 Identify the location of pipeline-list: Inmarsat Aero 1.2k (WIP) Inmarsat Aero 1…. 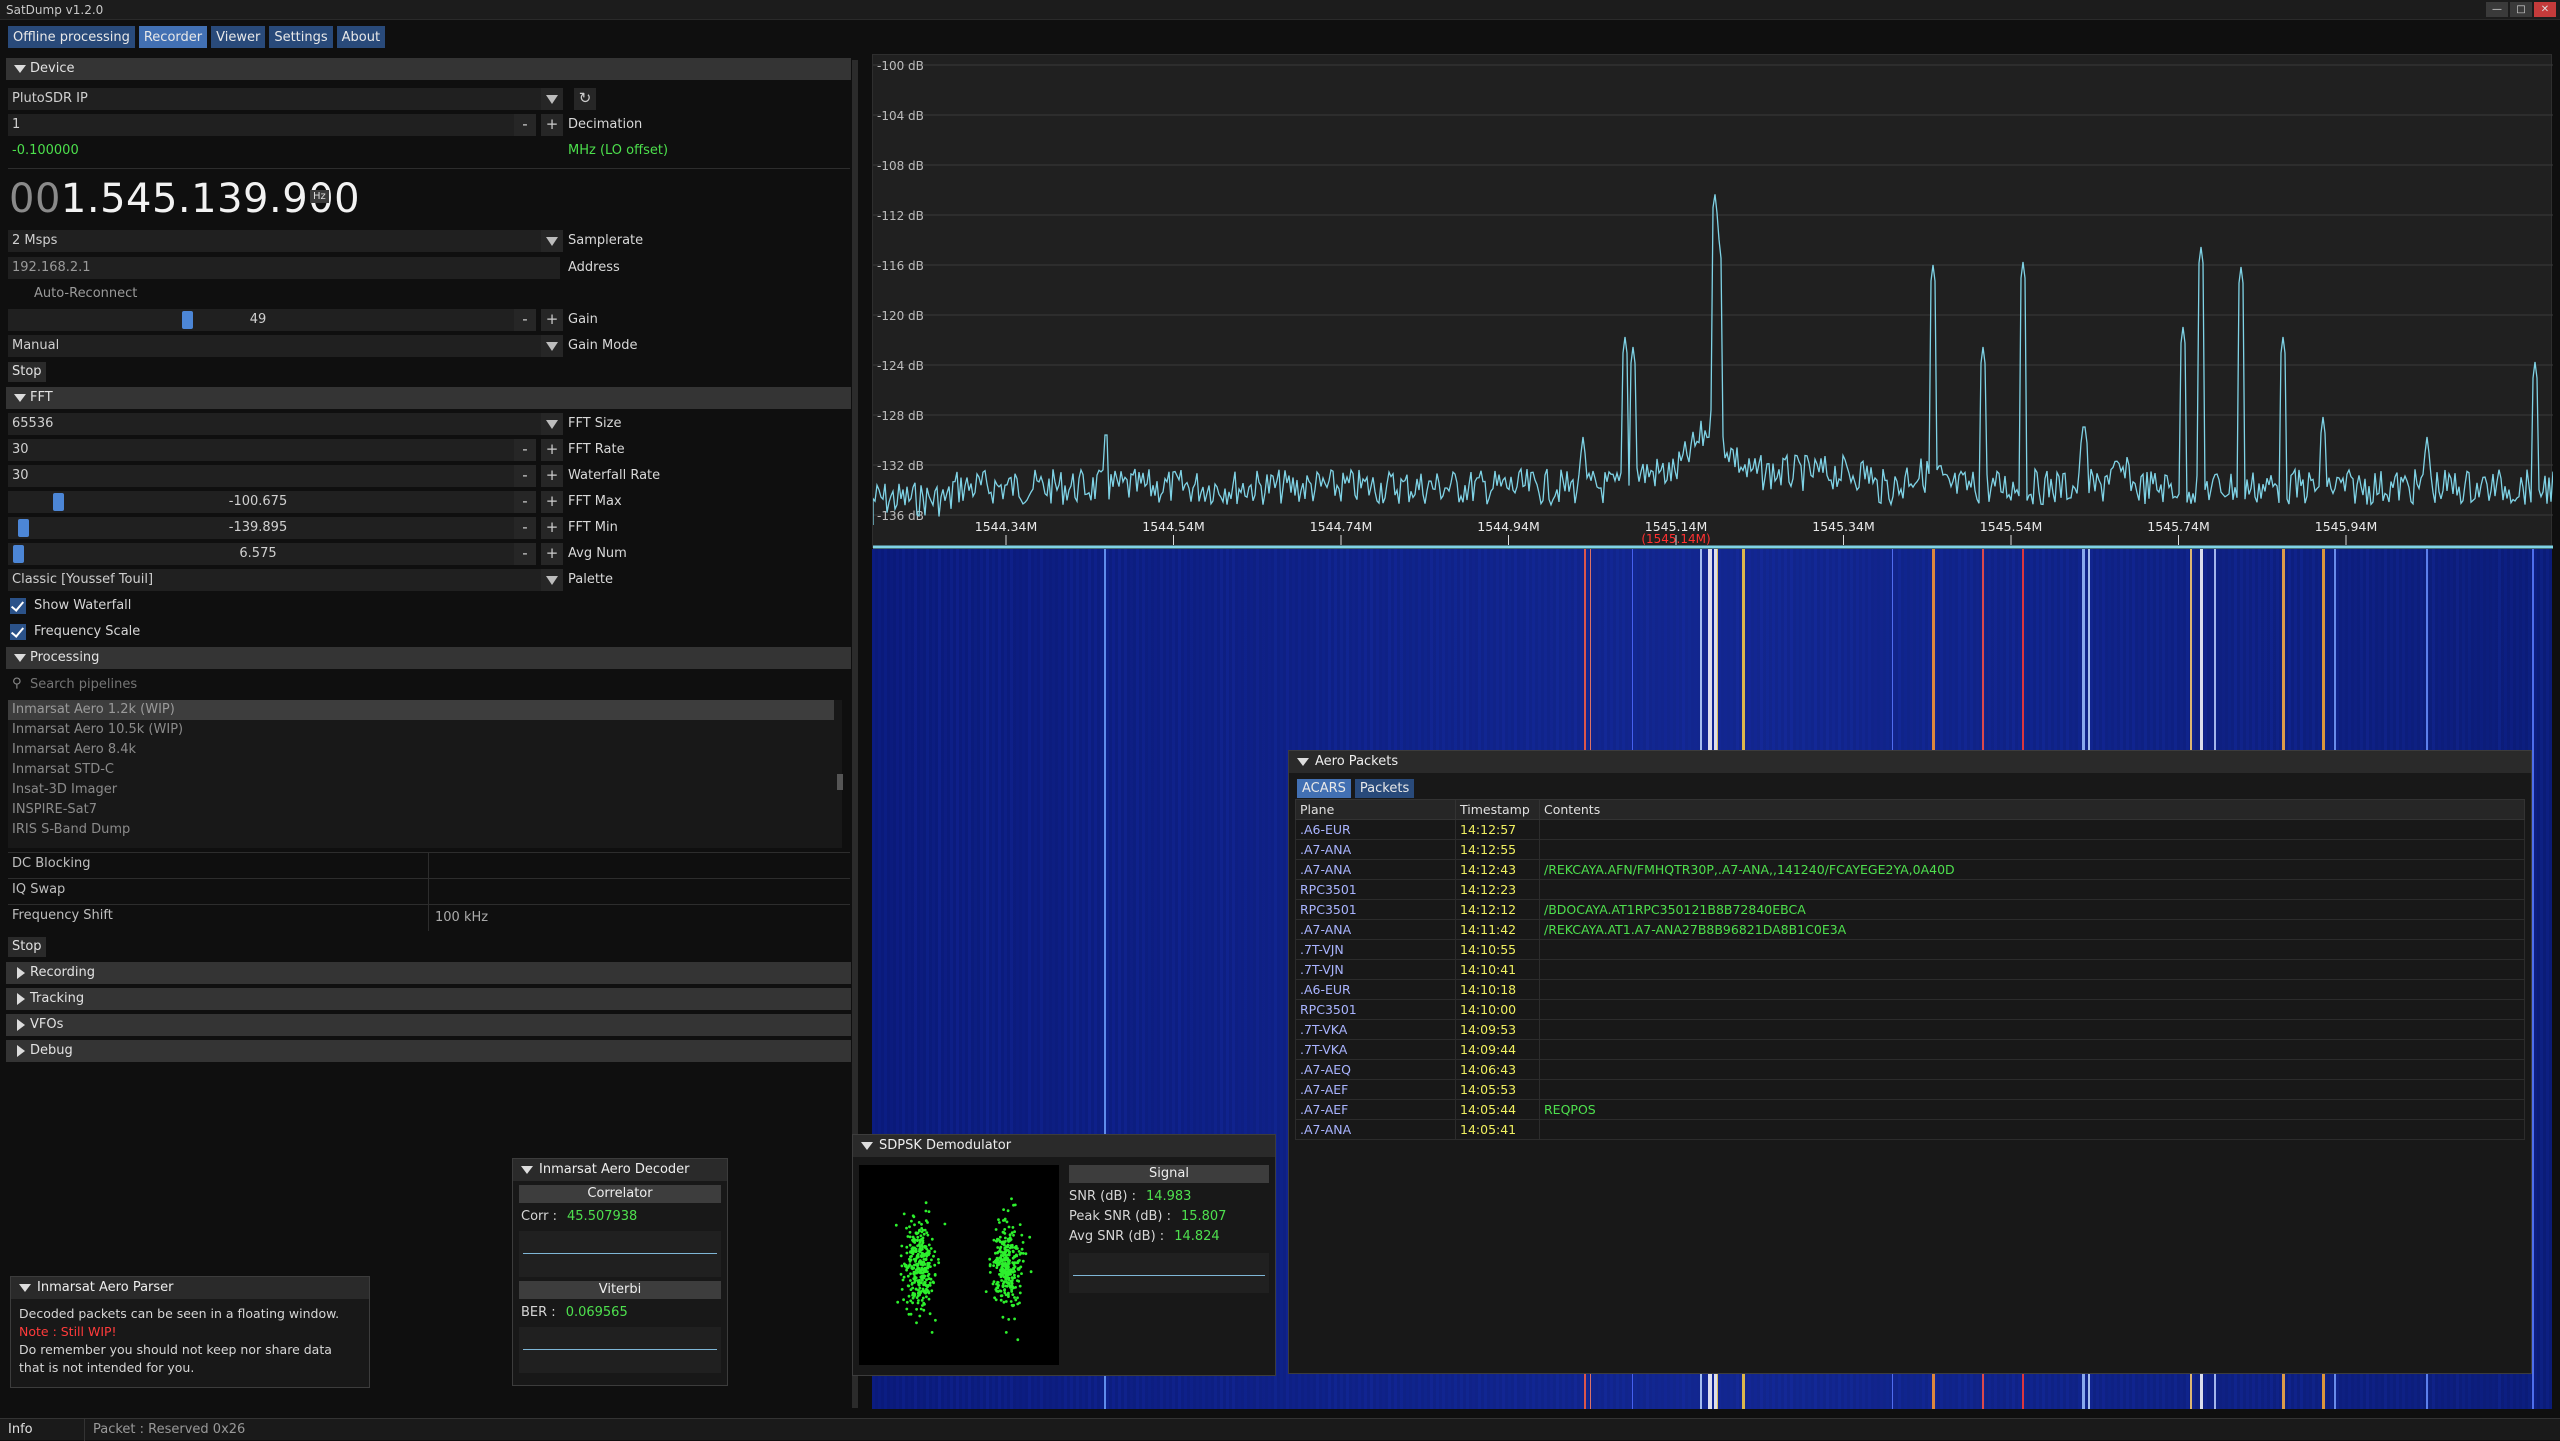
(425, 774).